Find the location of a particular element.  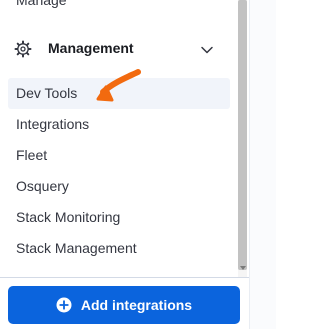

annotation-arrow-icon is located at coordinates (118, 85).